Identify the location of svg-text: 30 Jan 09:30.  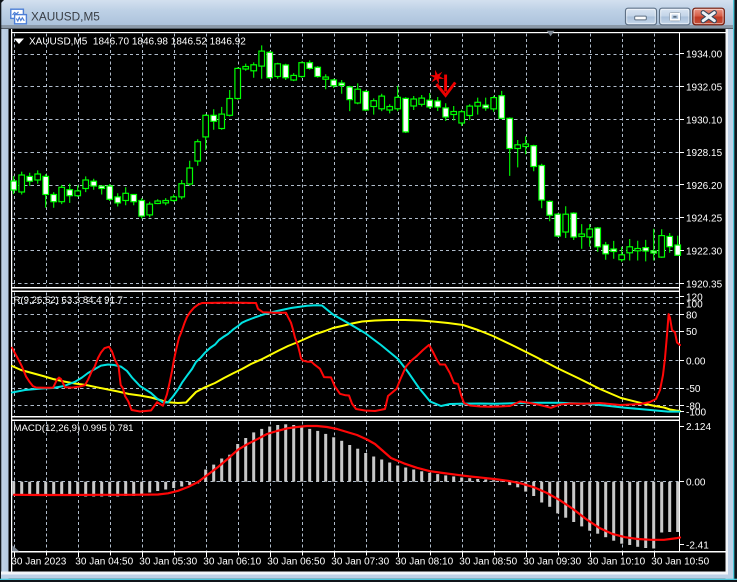
(552, 561).